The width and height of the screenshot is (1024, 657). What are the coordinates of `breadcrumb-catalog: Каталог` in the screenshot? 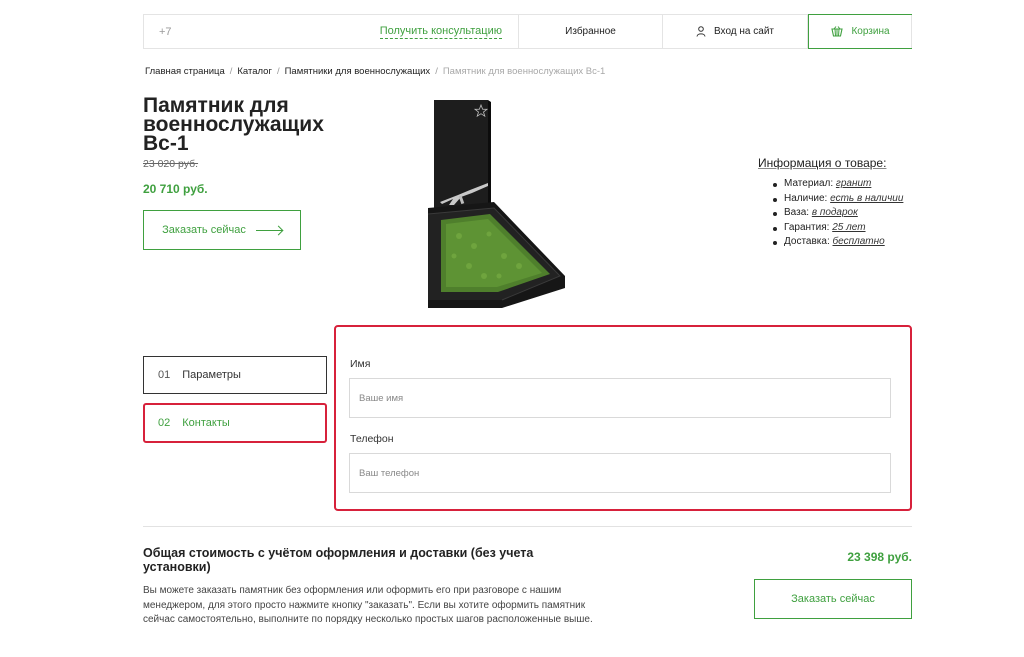 It's located at (254, 71).